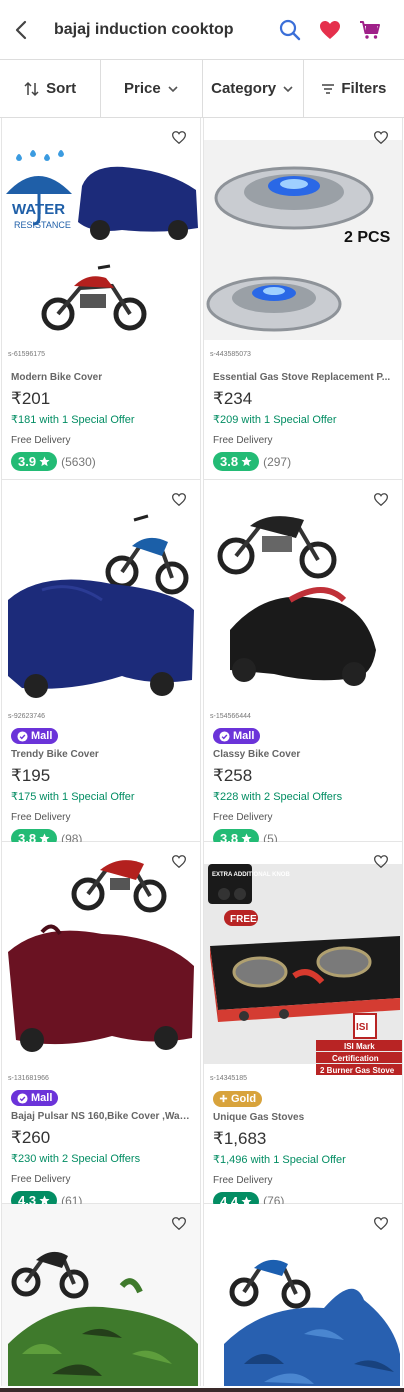  Describe the element at coordinates (229, 461) in the screenshot. I see `rating-value: 3.8` at that location.